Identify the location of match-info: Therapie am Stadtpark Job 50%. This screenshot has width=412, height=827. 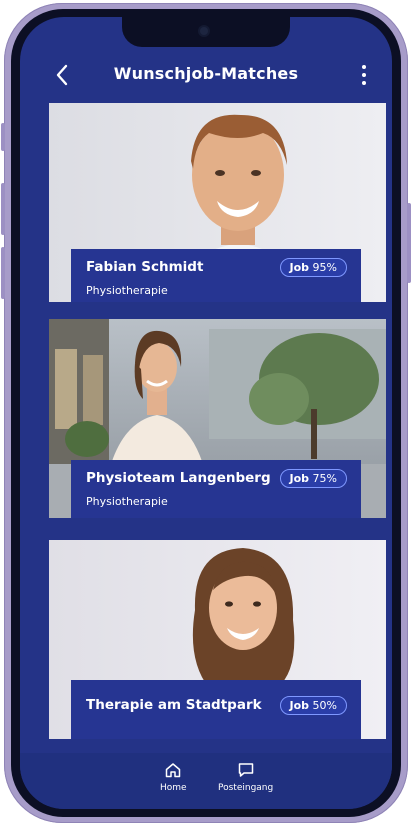
(216, 709).